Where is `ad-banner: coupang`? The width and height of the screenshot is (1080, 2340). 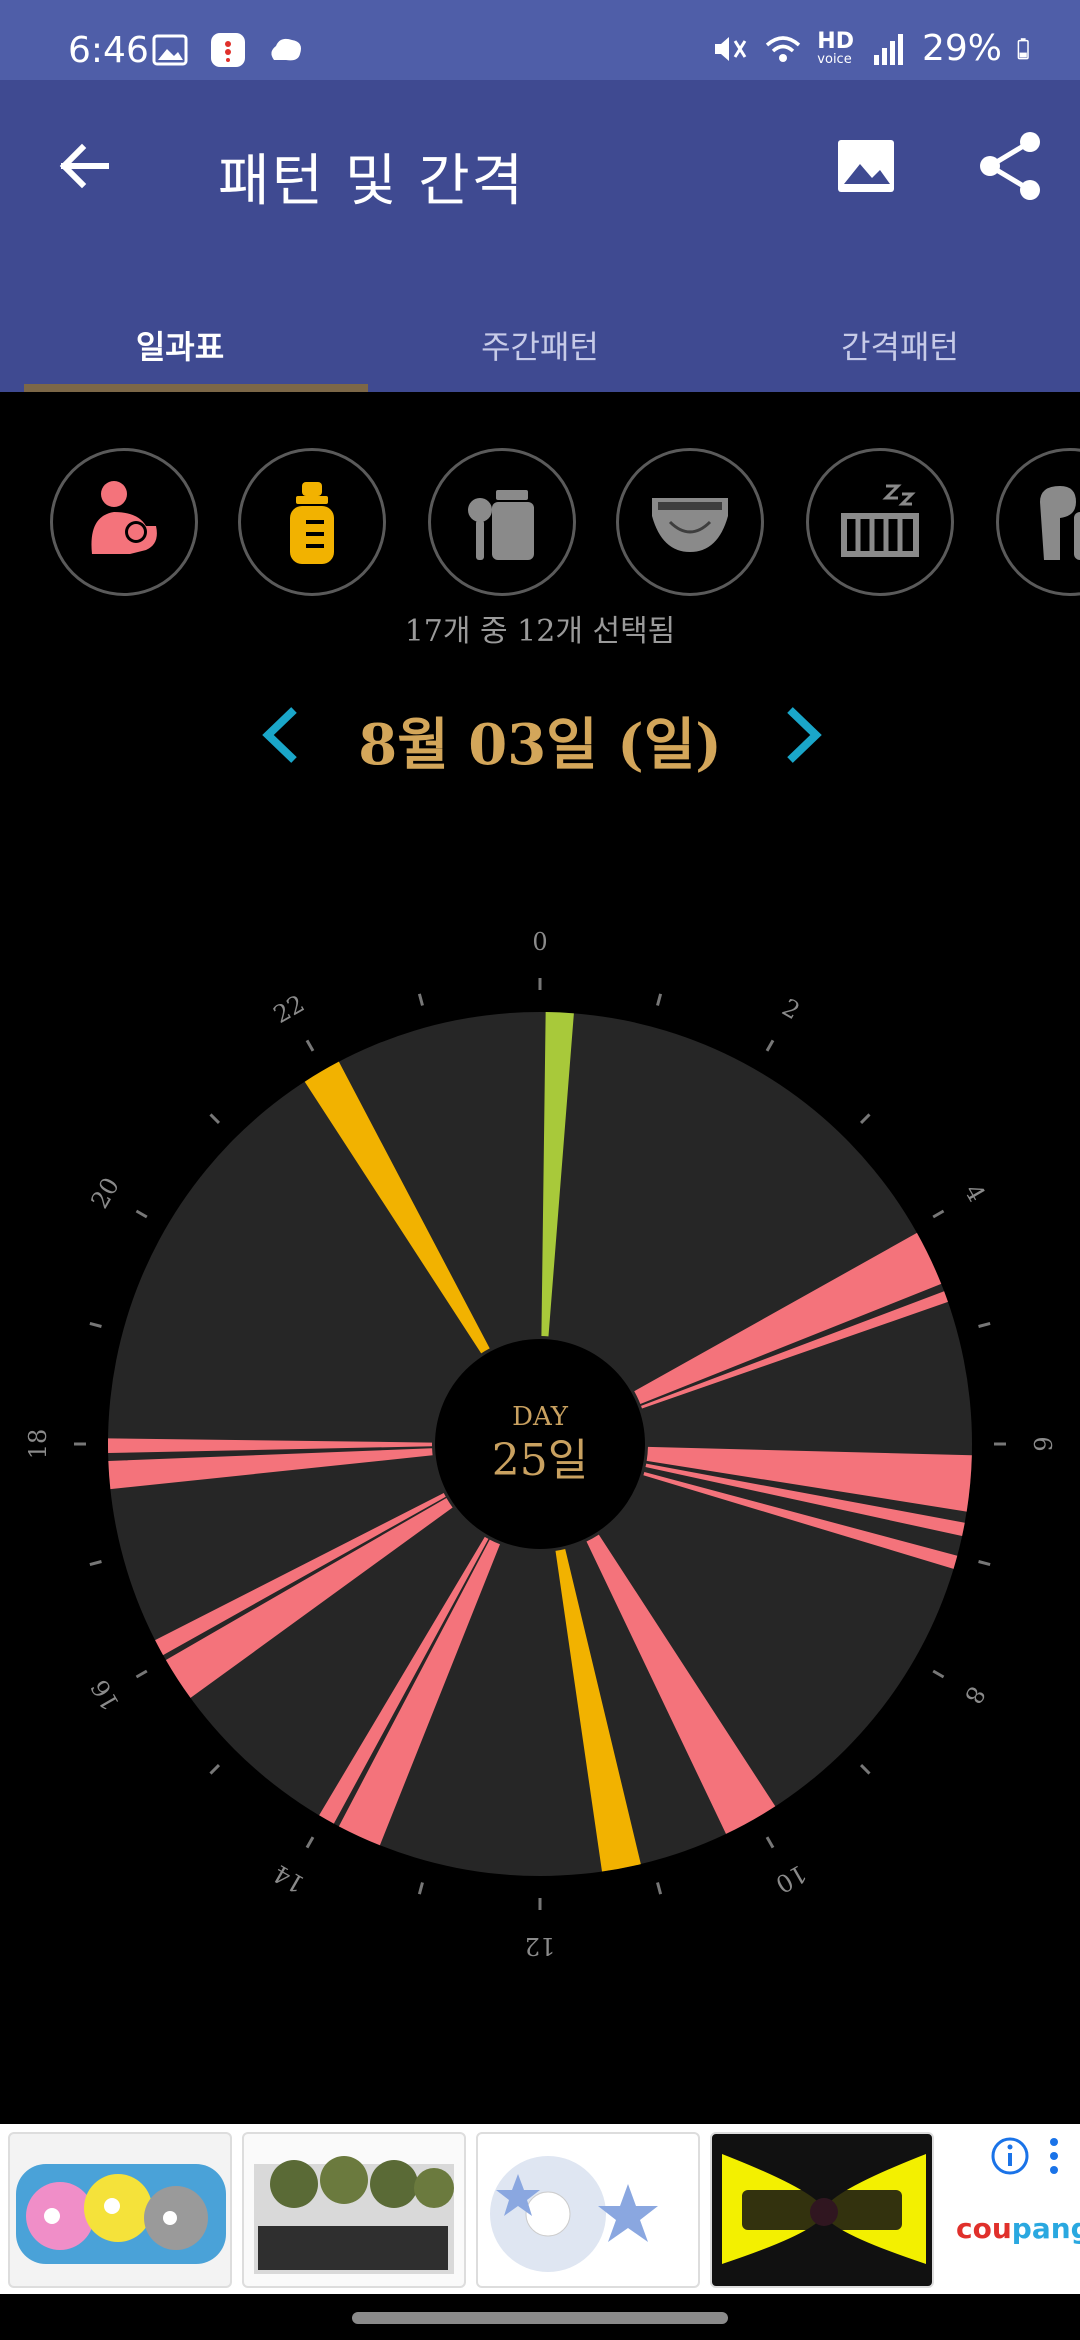
ad-banner: coupang is located at coordinates (540, 2209).